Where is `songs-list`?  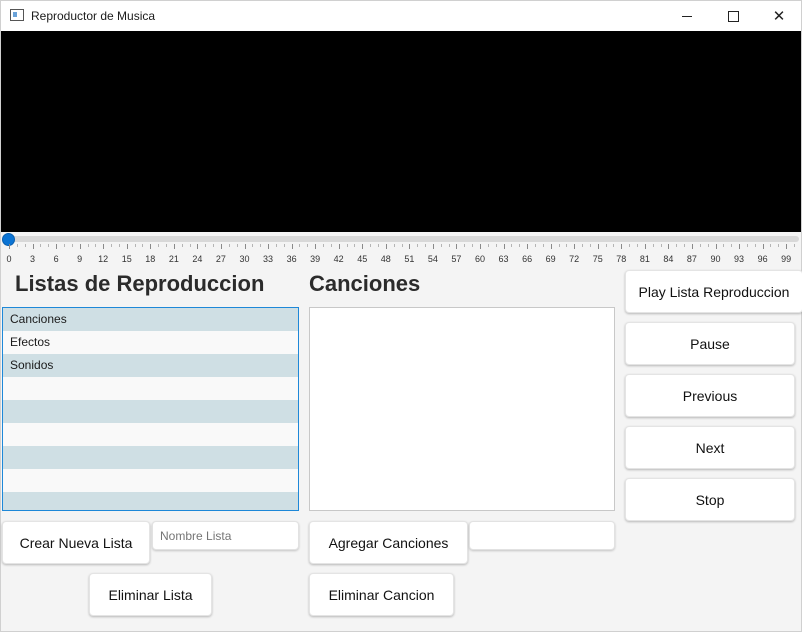
songs-list is located at coordinates (462, 409).